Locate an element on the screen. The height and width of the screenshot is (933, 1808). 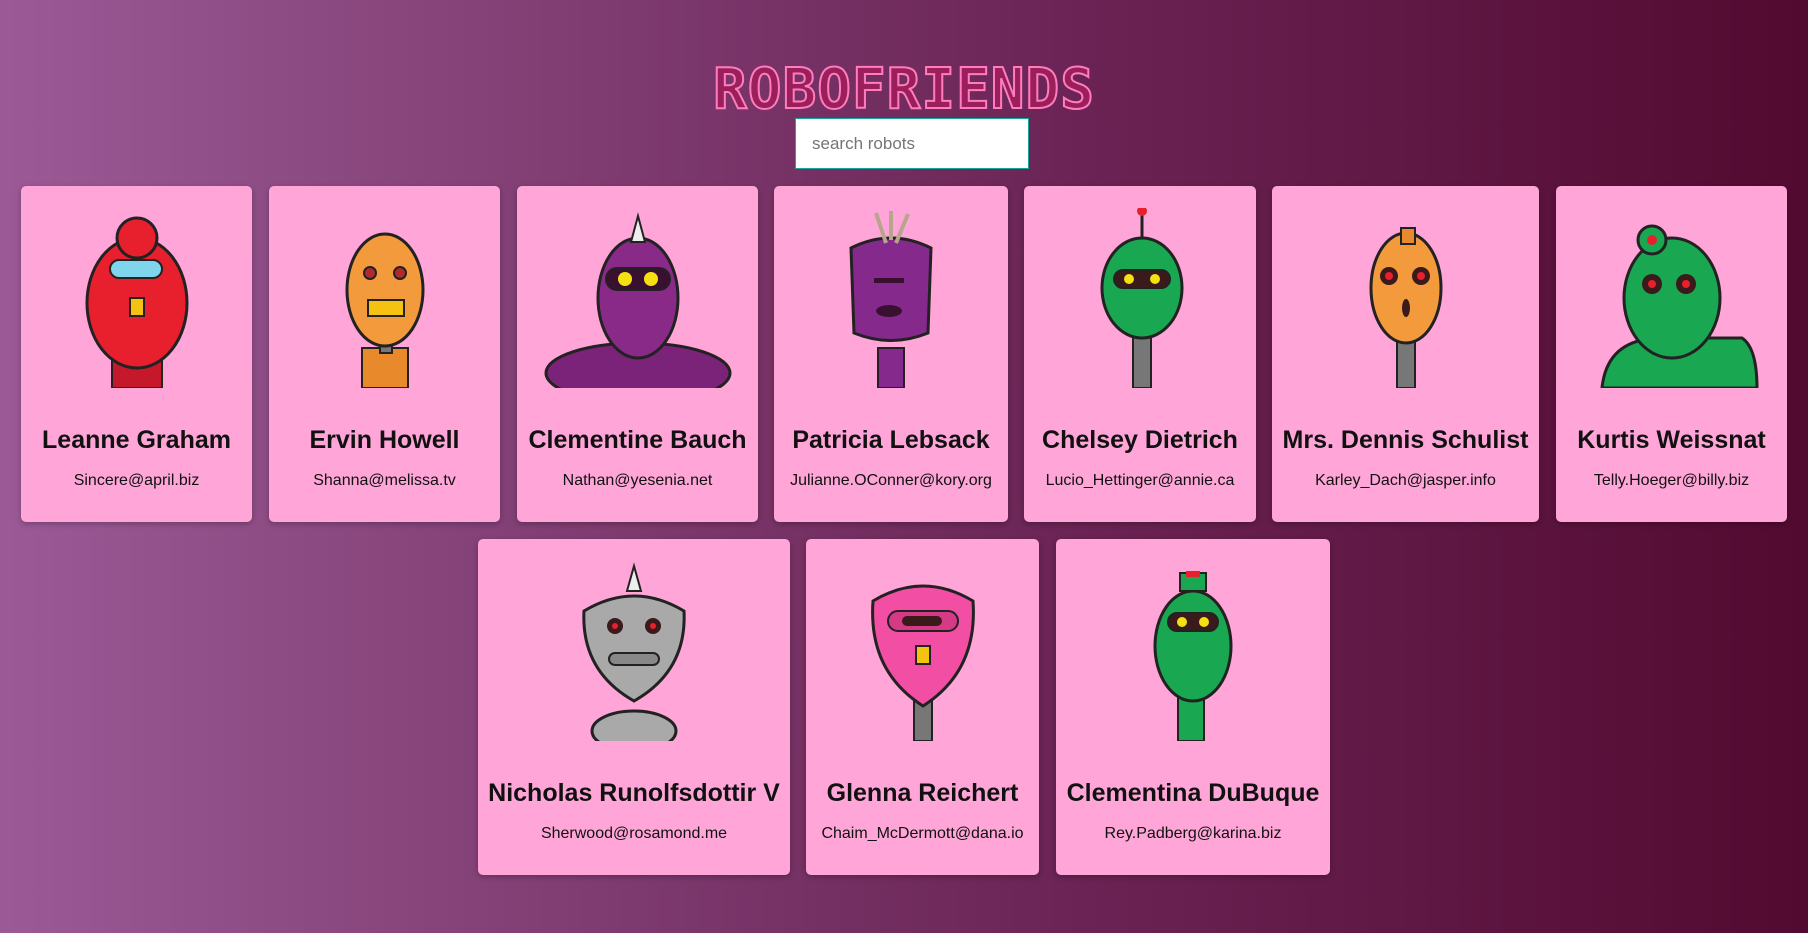
robot-card: Leanne Graham Sincere@april.biz is located at coordinates (136, 354).